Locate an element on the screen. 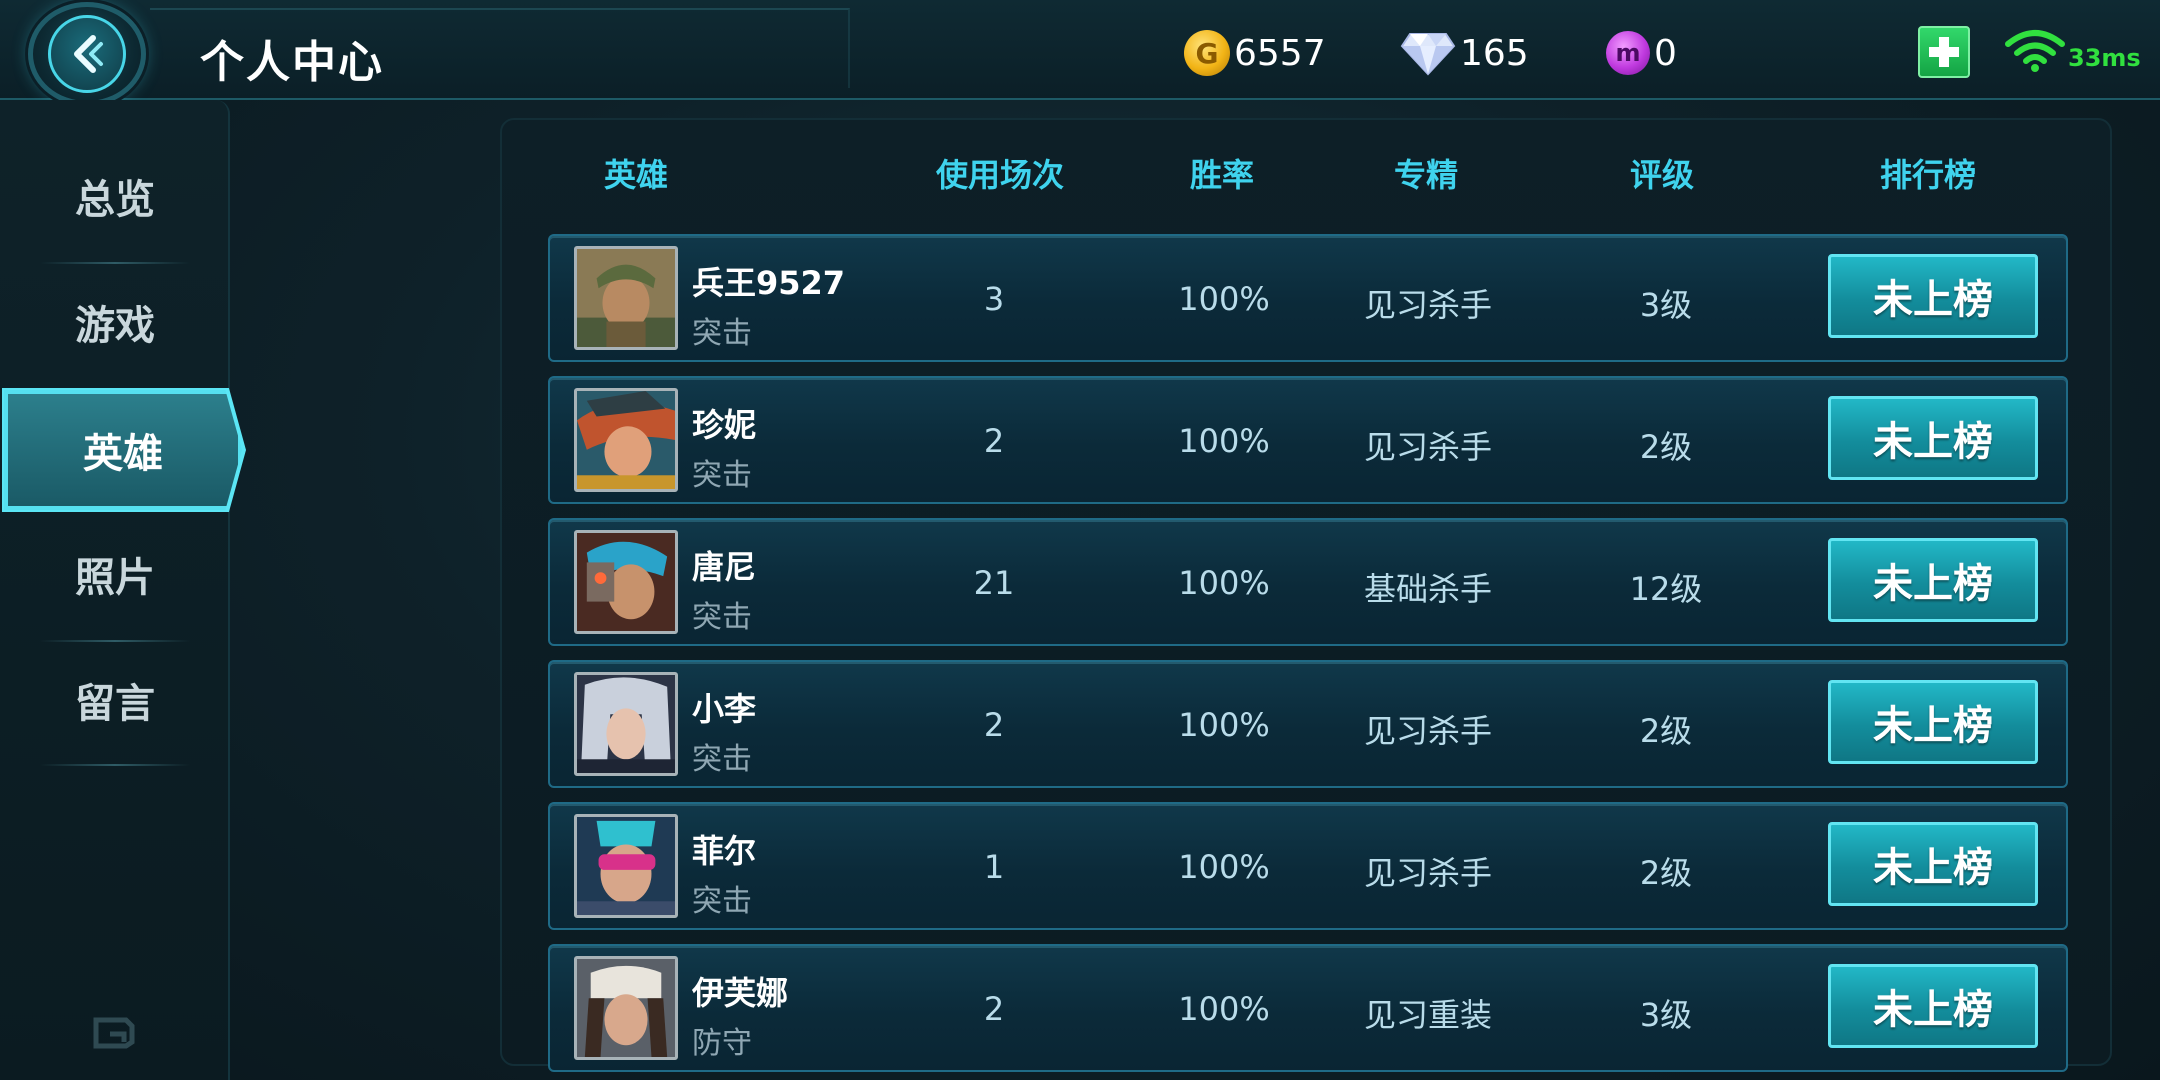 The image size is (2160, 1080). table-row: 小李 突击 2 100% 见习杀手 2级 未上榜 is located at coordinates (1308, 724).